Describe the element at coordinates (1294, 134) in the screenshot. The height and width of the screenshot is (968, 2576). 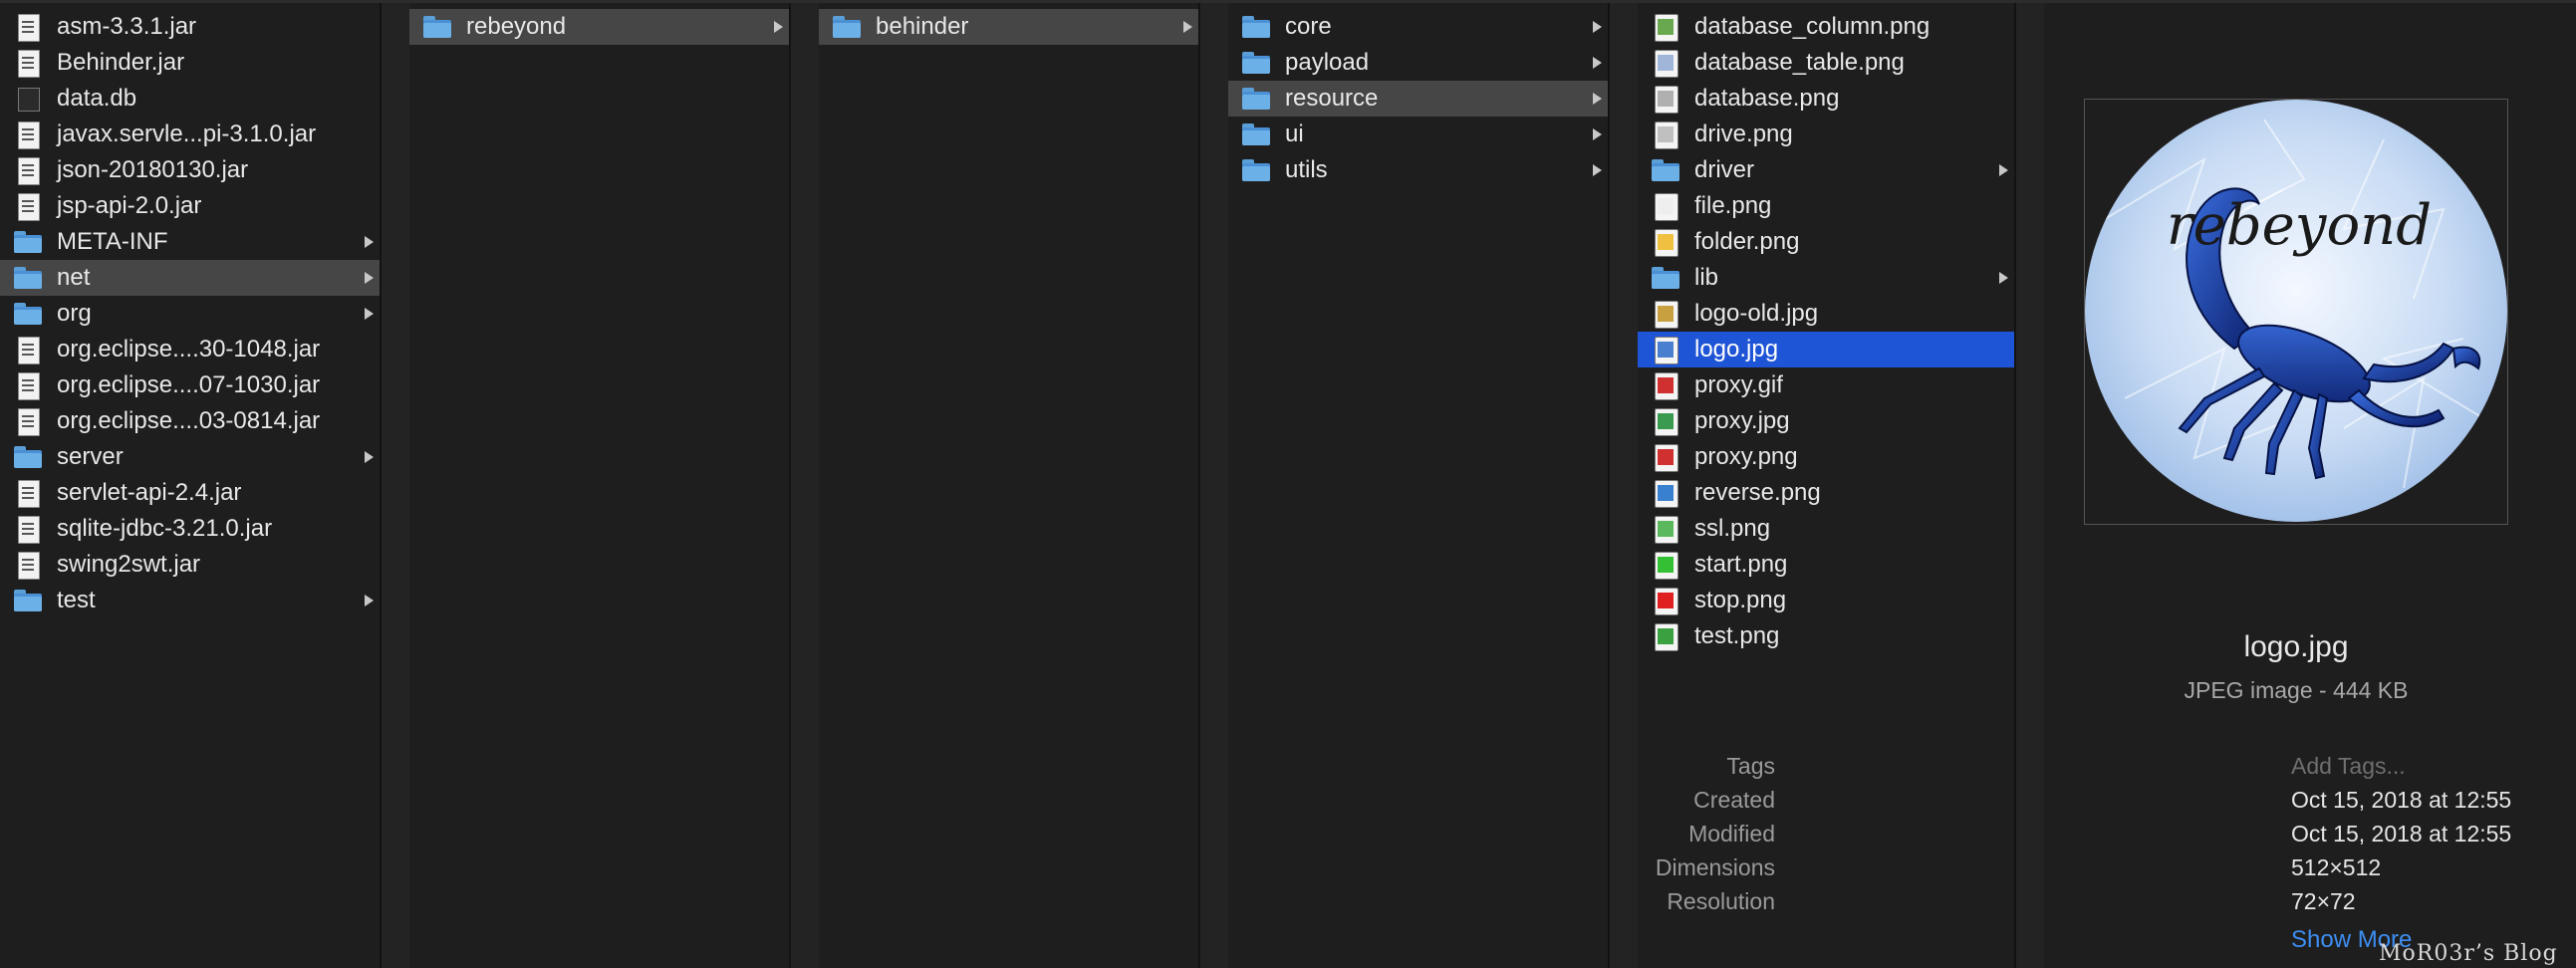
I see `item-label: ui` at that location.